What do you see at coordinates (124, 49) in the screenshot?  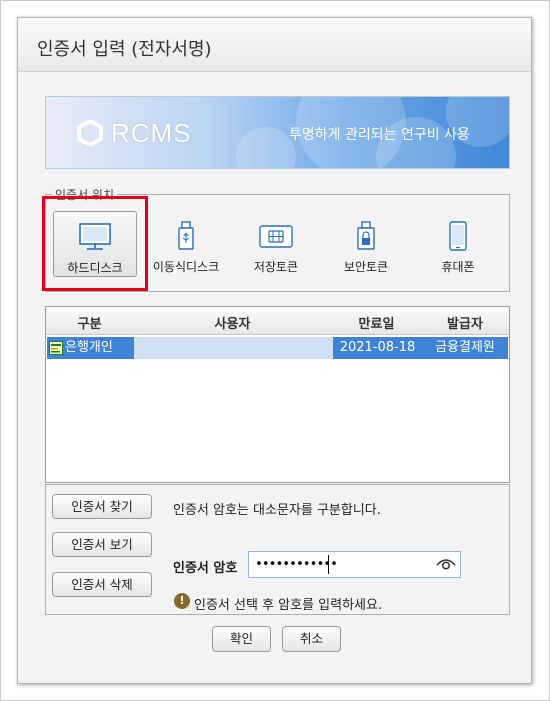 I see `dialog-title: 인증서 입력 (전자서명)` at bounding box center [124, 49].